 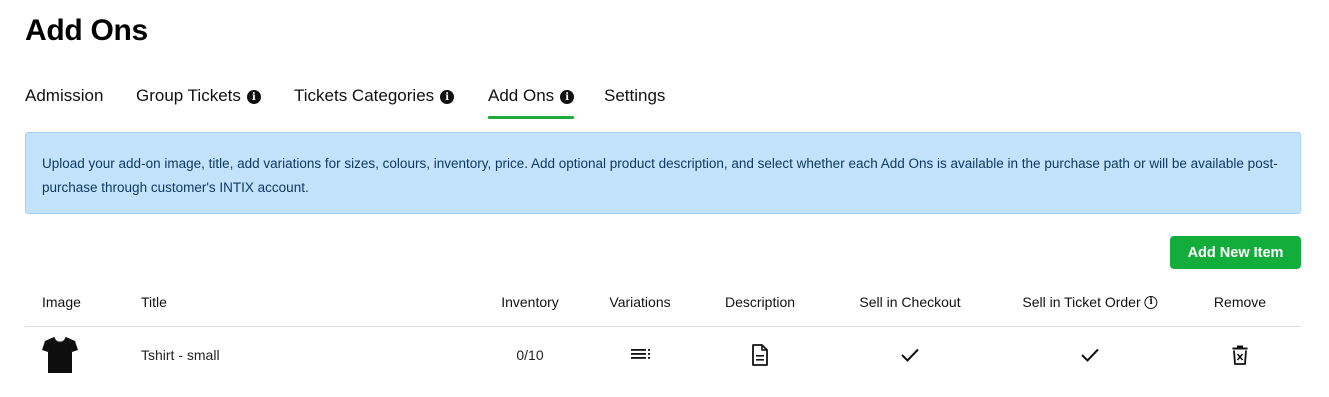 What do you see at coordinates (180, 355) in the screenshot?
I see `item-title: Tshirt - small` at bounding box center [180, 355].